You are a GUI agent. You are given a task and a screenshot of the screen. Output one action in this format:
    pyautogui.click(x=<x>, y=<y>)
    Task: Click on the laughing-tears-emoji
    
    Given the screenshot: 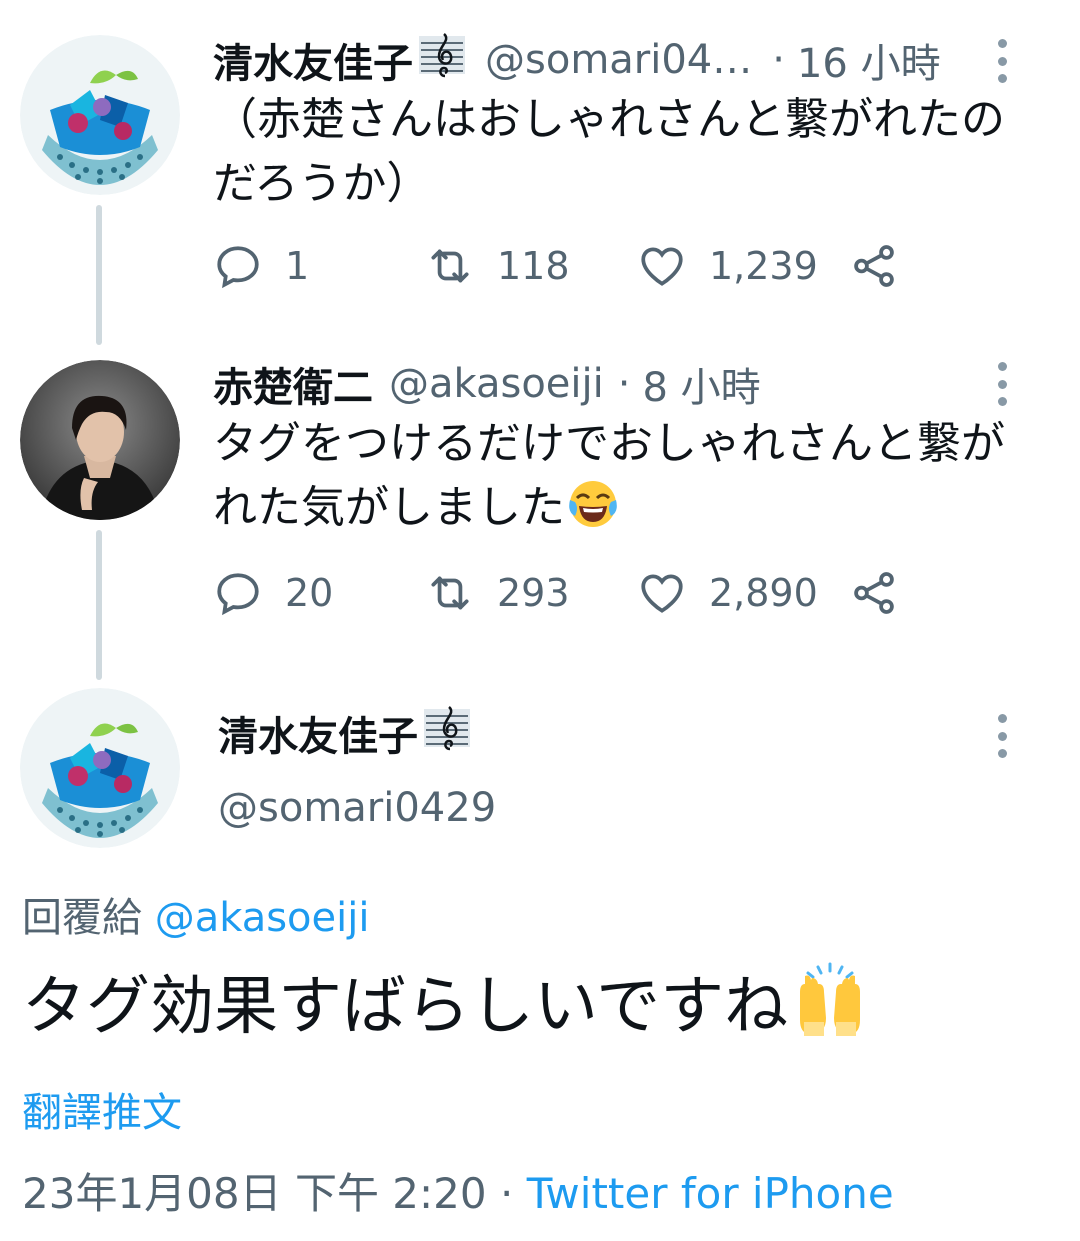 What is the action you would take?
    pyautogui.click(x=593, y=513)
    